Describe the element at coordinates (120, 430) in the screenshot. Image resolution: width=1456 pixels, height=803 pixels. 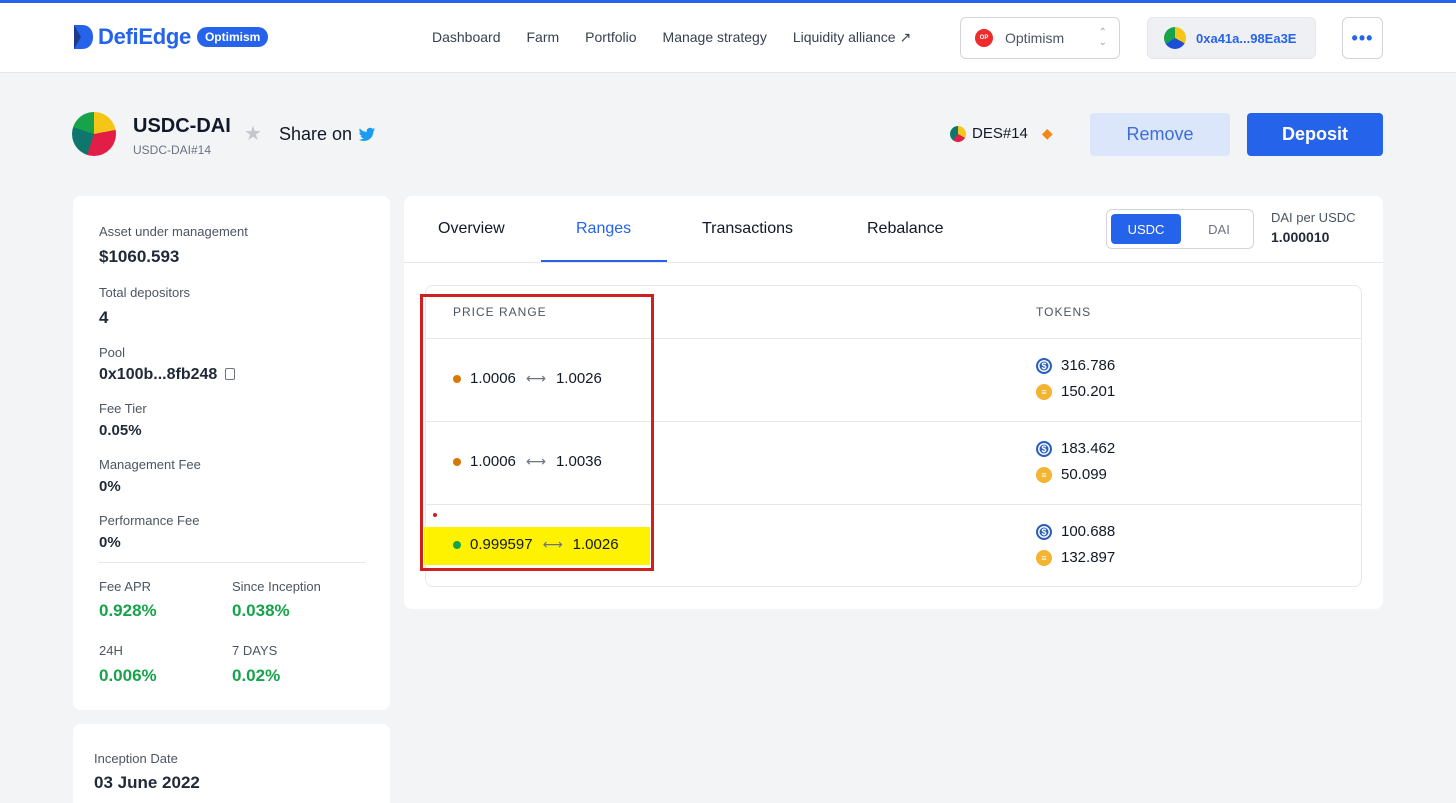
I see `fee-tier-value: 0.05%` at that location.